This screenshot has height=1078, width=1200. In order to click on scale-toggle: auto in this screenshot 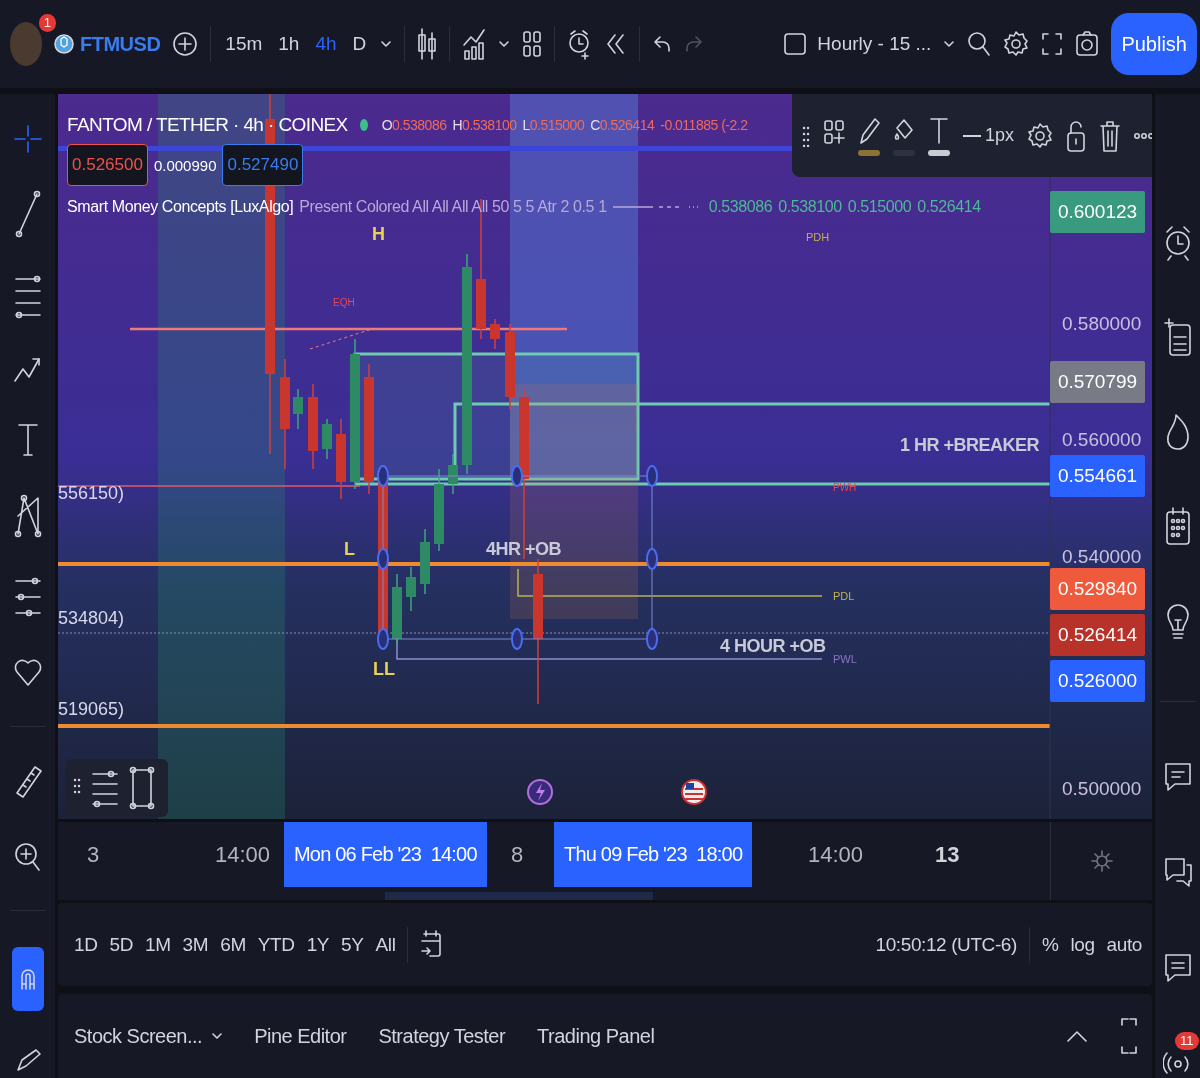, I will do `click(1124, 944)`.